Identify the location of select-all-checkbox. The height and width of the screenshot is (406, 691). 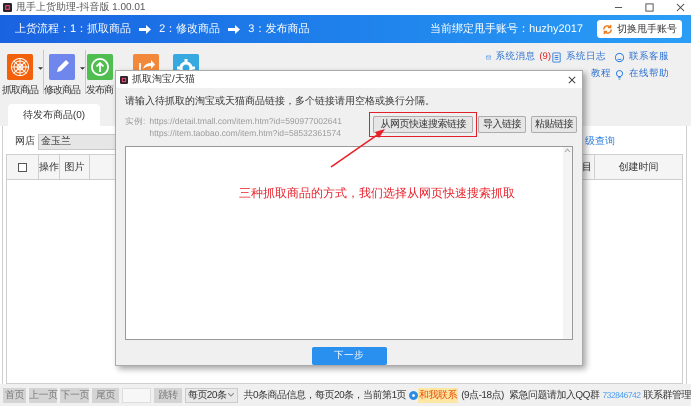
(22, 167).